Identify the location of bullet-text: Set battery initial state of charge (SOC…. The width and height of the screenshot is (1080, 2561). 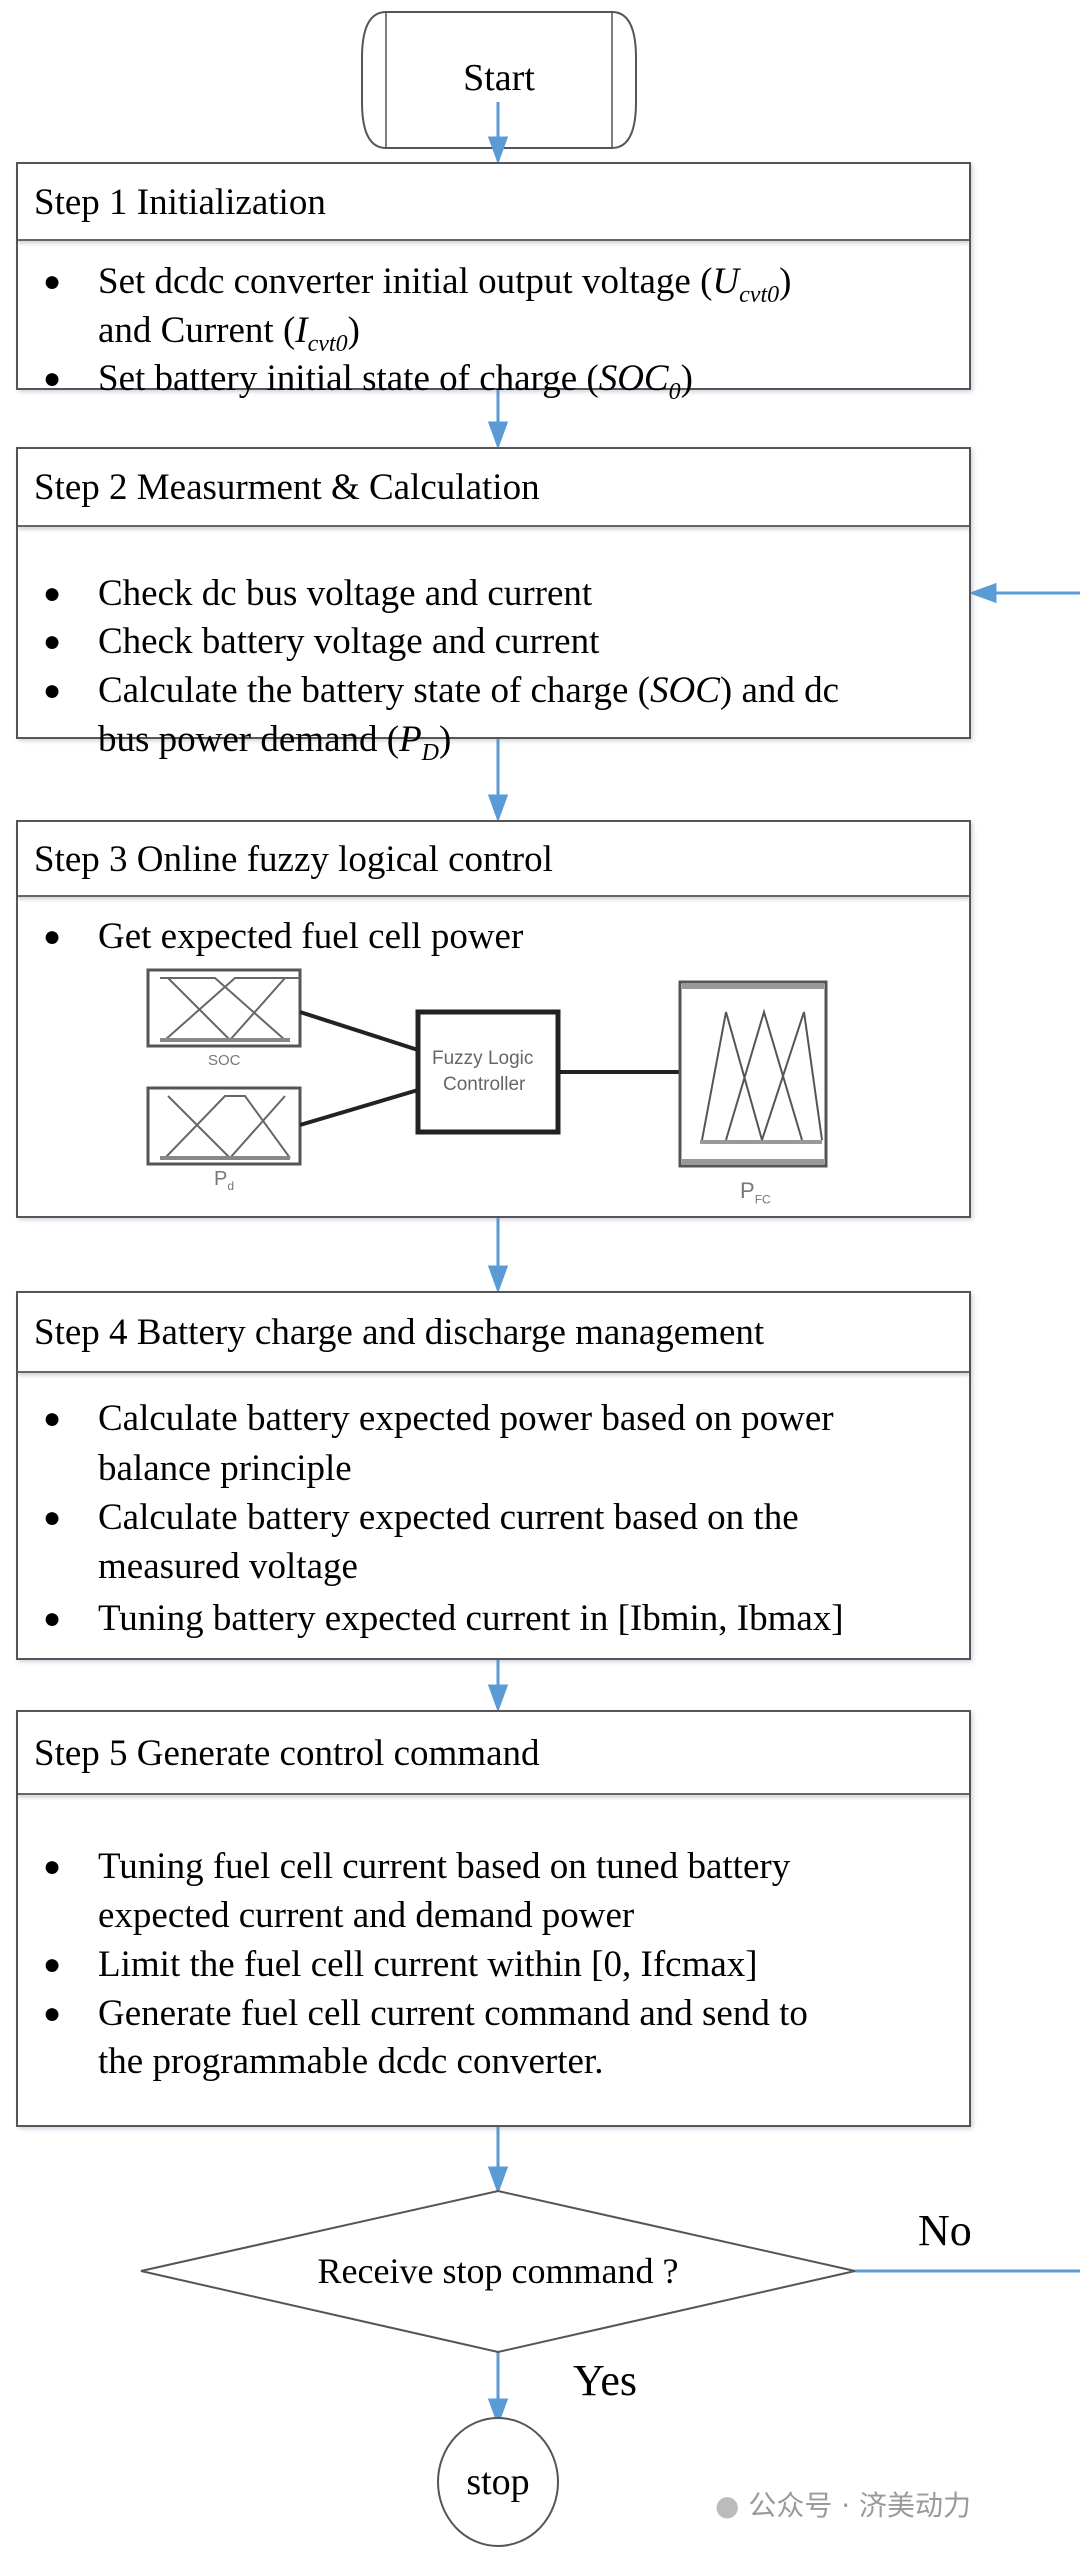
(395, 382).